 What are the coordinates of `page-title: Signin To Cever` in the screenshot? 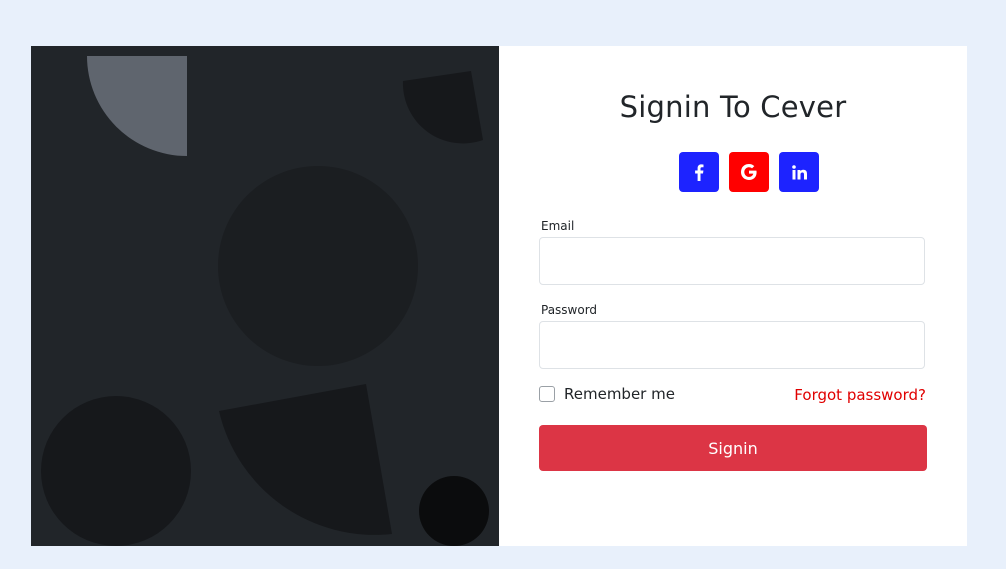 It's located at (733, 107).